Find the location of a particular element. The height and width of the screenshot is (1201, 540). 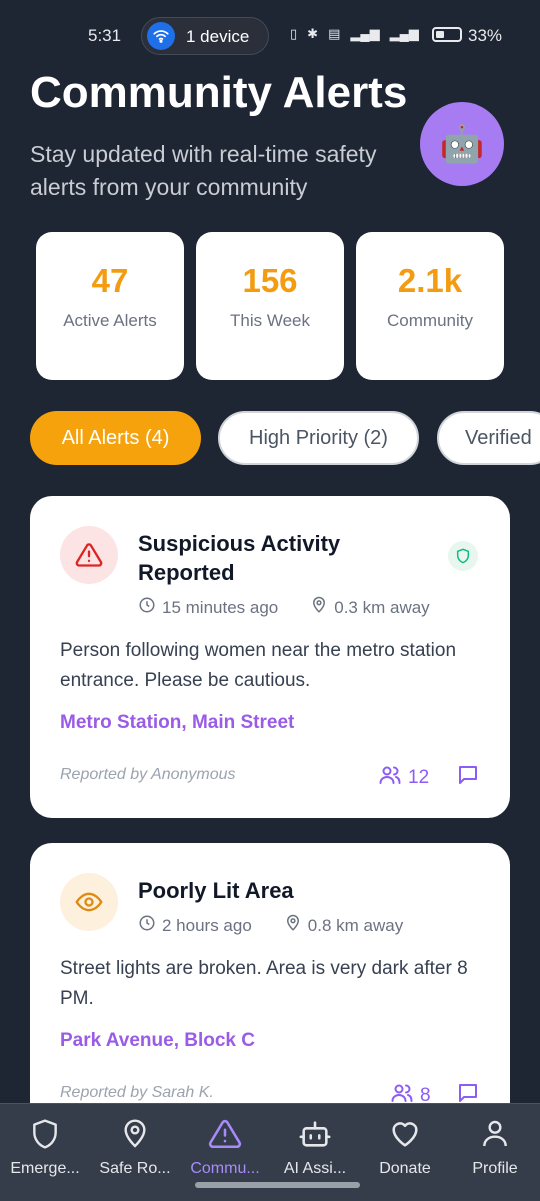

signal-icon: ▂▄▆ is located at coordinates (365, 33).